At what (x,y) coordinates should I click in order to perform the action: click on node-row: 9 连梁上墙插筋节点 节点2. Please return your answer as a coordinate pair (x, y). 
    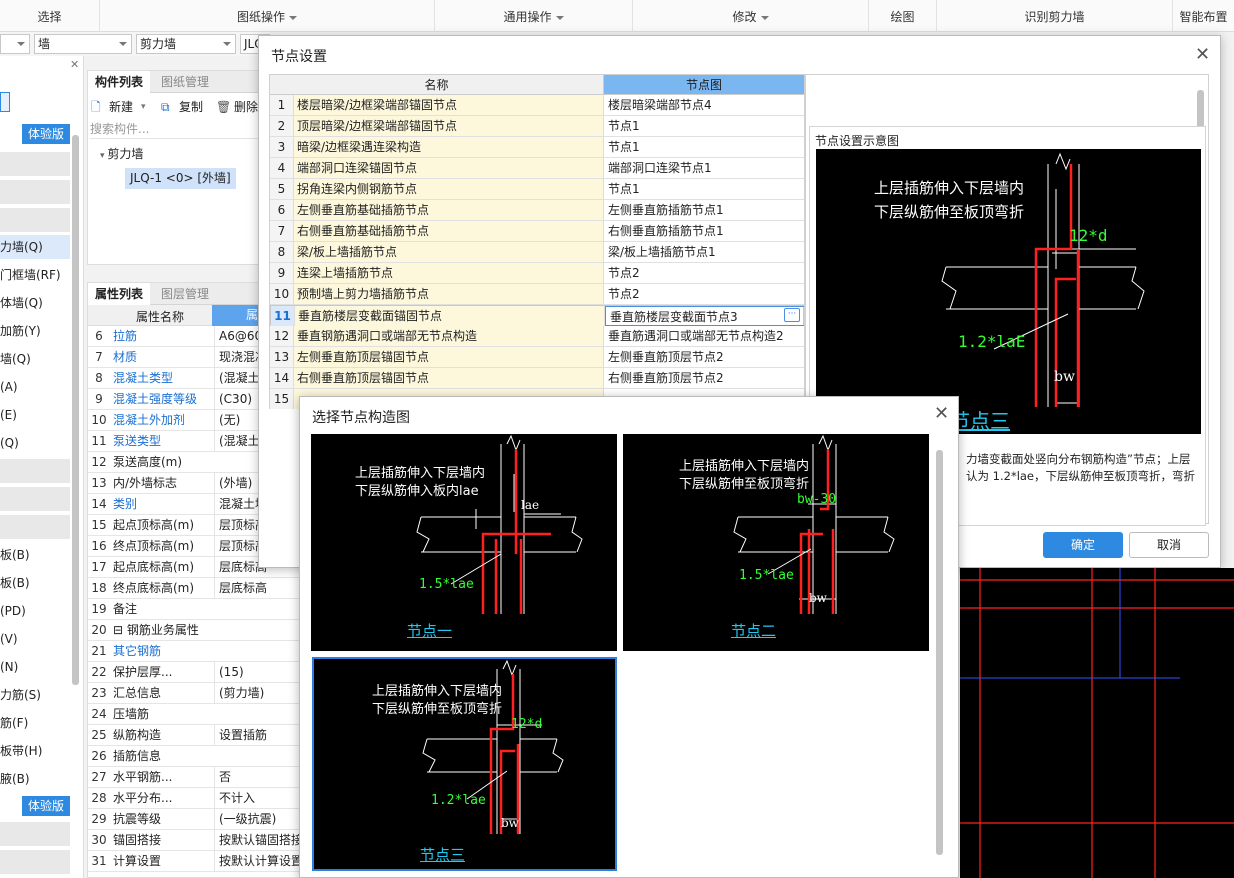
    Looking at the image, I should click on (537, 273).